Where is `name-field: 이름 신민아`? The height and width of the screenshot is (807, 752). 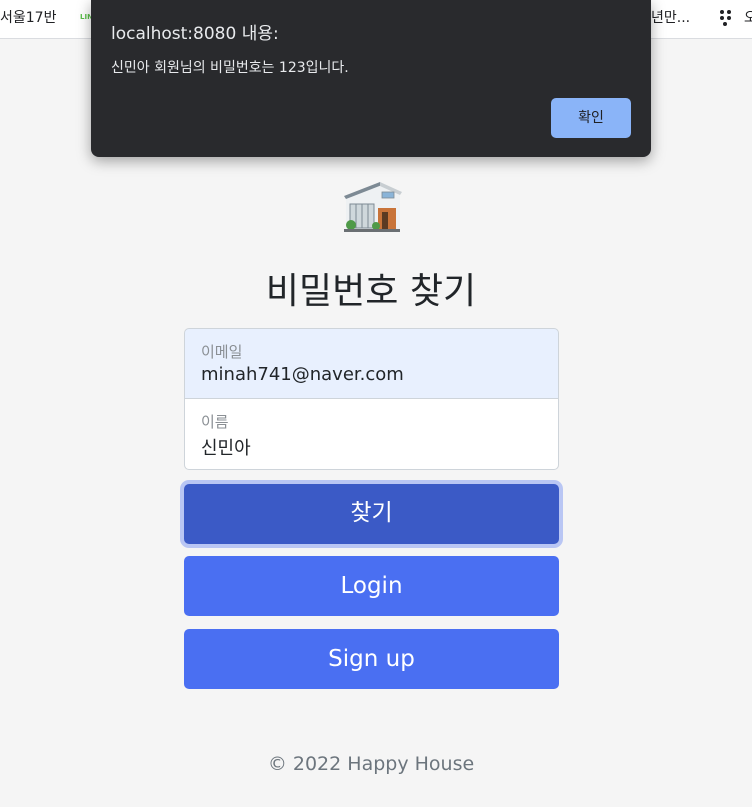 name-field: 이름 신민아 is located at coordinates (371, 434).